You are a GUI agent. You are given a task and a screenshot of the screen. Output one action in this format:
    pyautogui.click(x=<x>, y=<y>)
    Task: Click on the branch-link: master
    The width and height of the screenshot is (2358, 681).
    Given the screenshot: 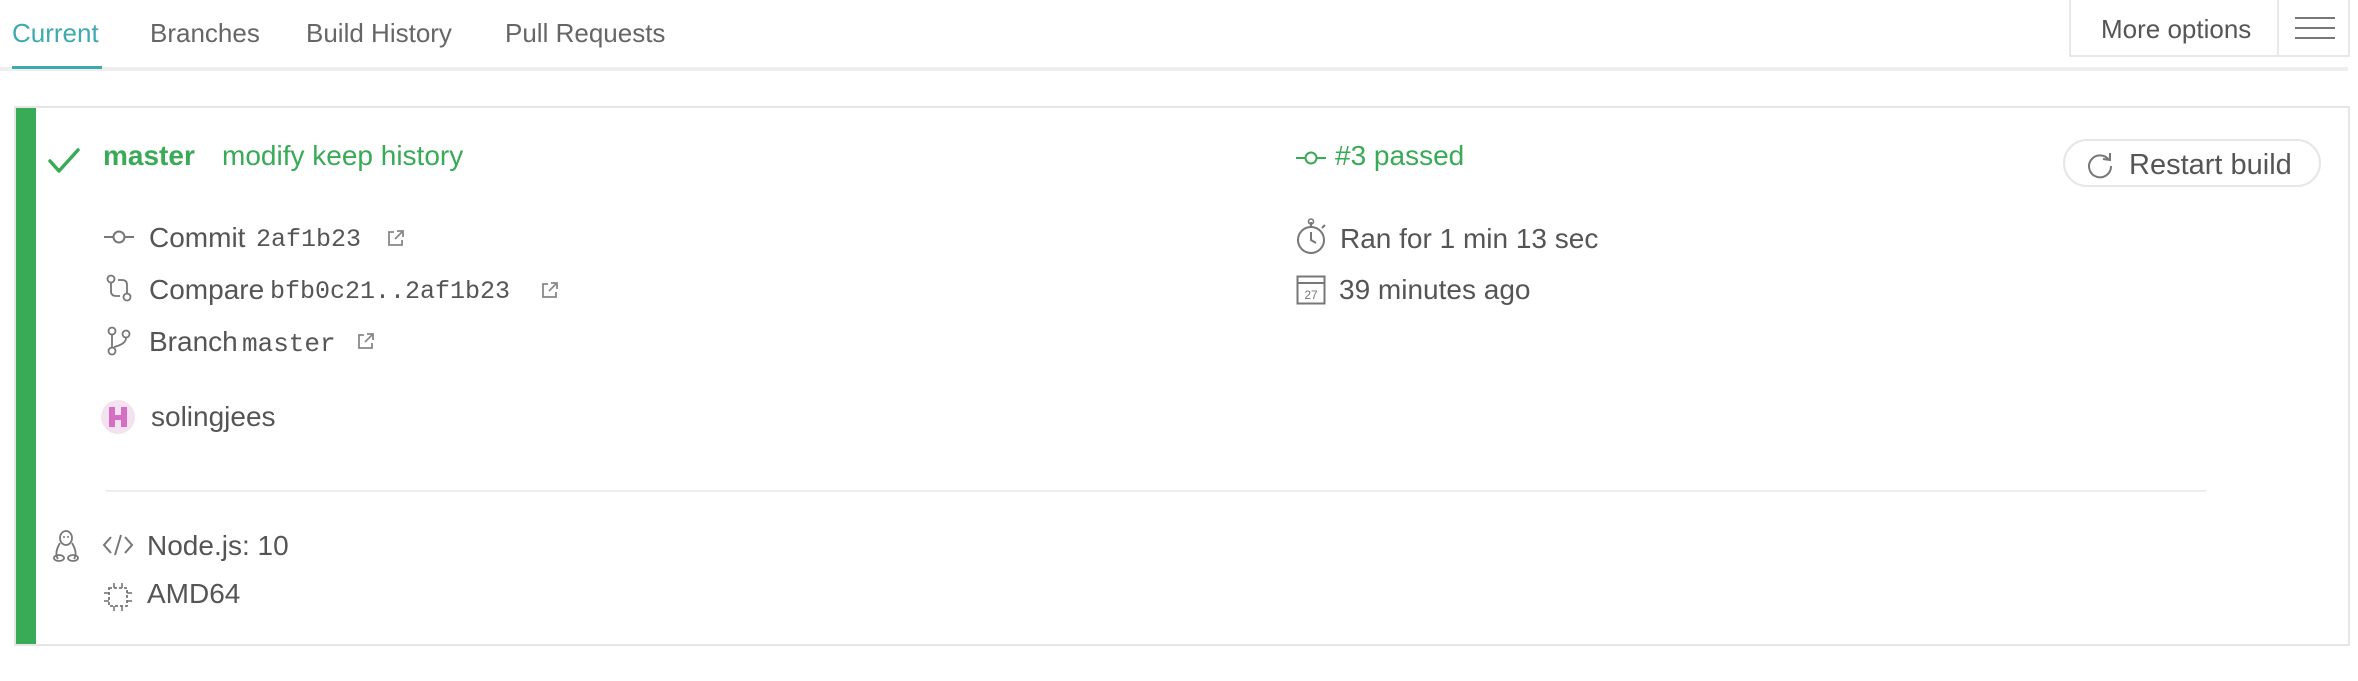 What is the action you would take?
    pyautogui.click(x=289, y=344)
    